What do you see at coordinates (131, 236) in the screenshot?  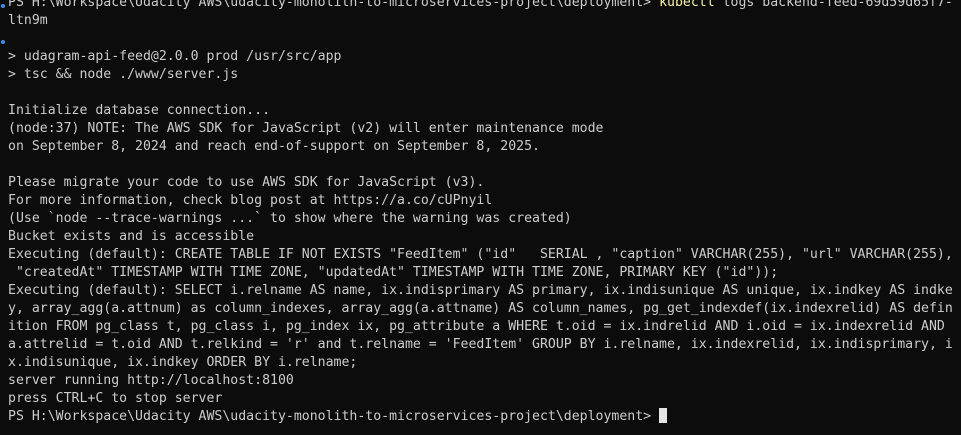 I see `output-line: Bucket exists and is accessible` at bounding box center [131, 236].